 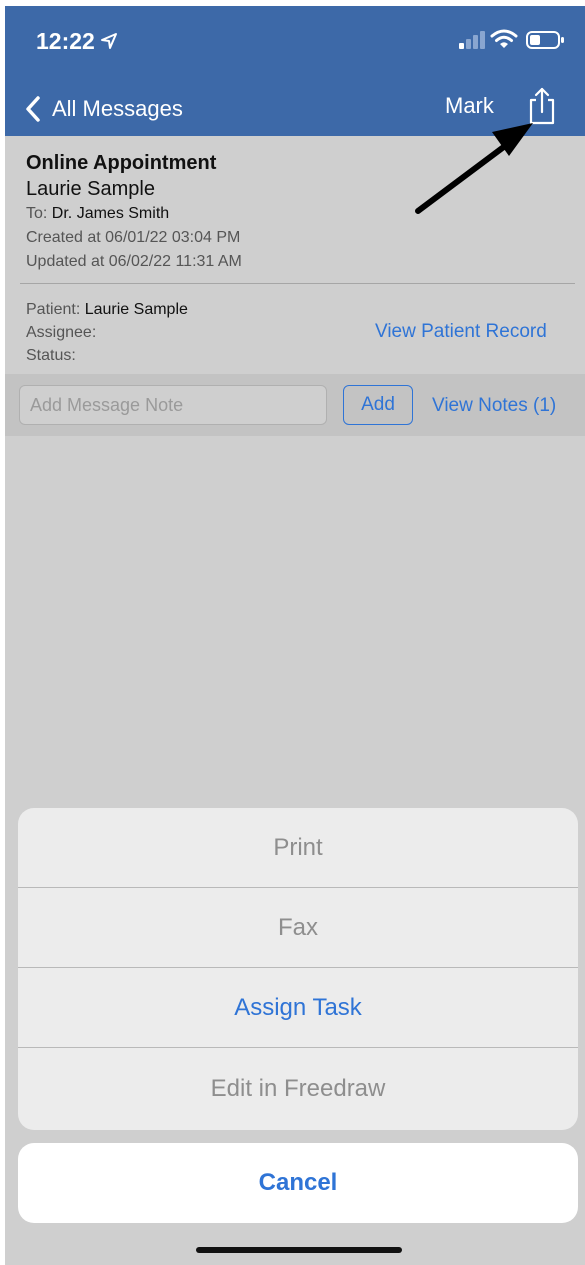 I want to click on recipient-label: To:, so click(x=37, y=213).